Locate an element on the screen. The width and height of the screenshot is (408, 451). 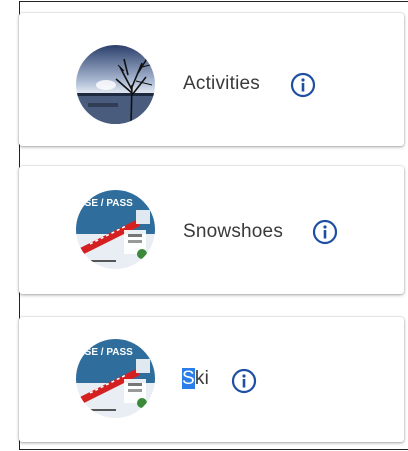
label-rest: ki is located at coordinates (201, 378).